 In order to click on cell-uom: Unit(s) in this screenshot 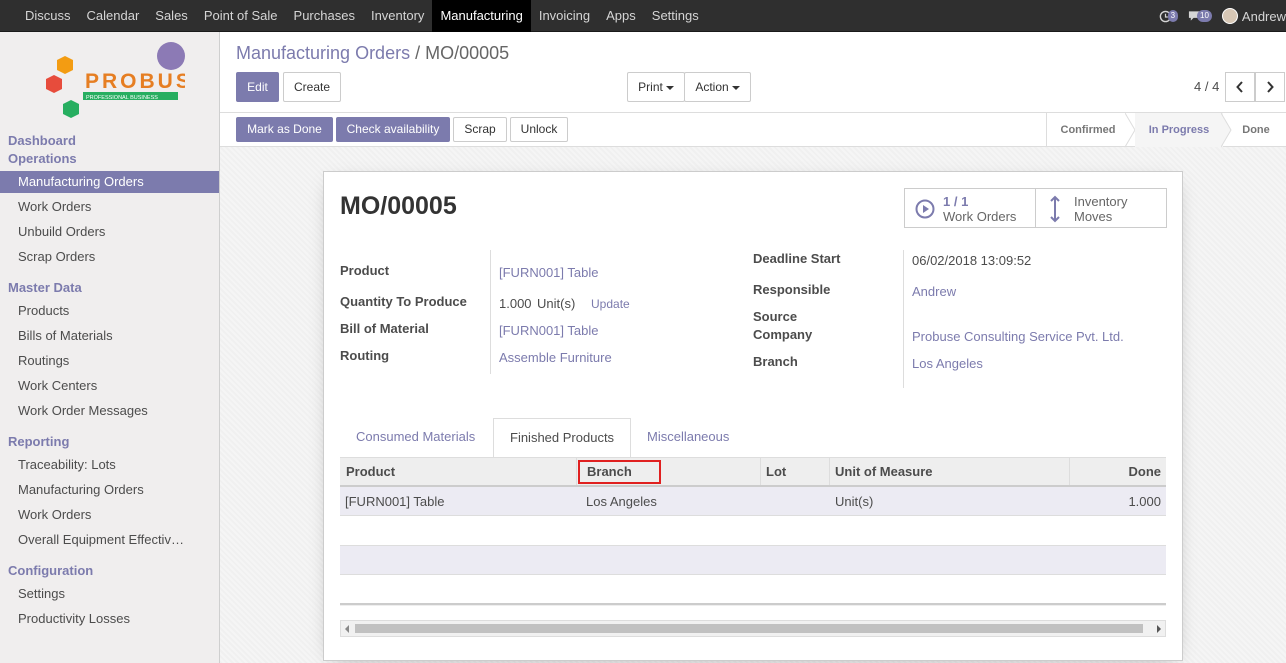, I will do `click(854, 501)`.